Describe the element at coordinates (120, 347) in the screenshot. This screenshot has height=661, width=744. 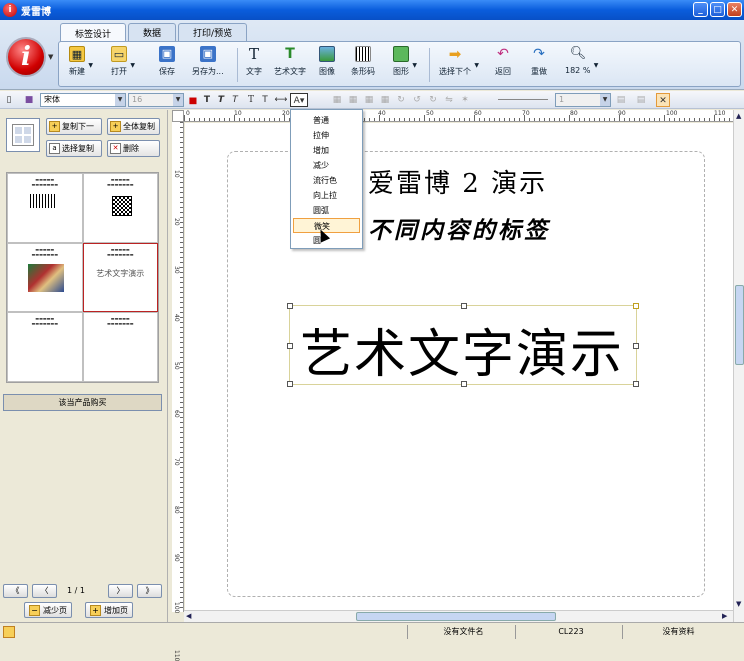
I see `thumbnail-blank-2: ▬▬▬▬▬ ▬▬▬▬▬▬▬` at that location.